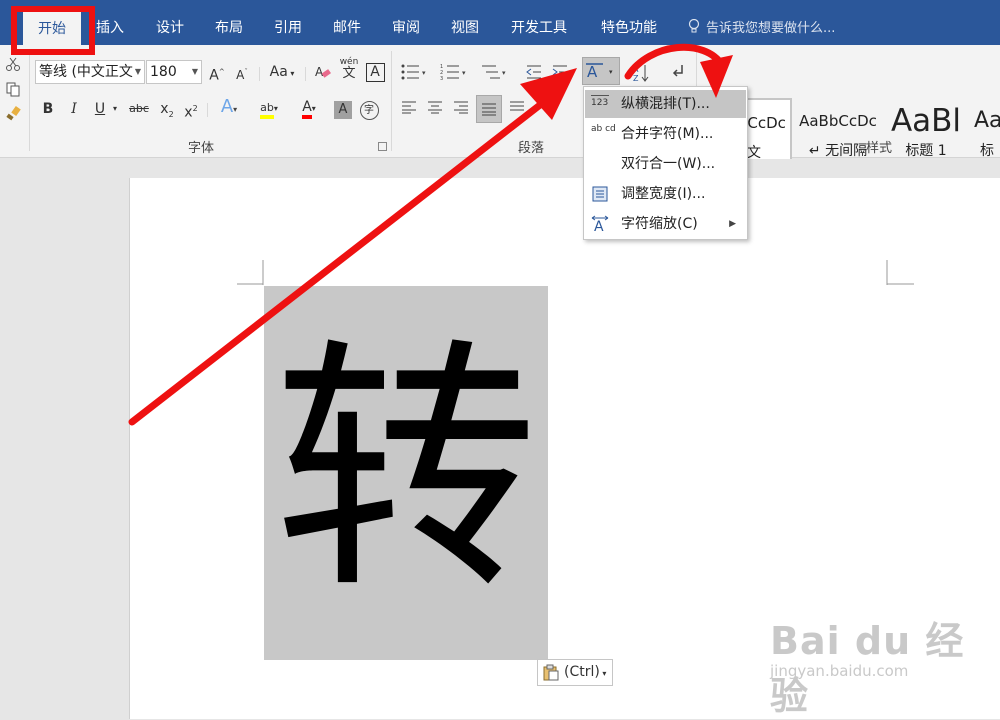  I want to click on numbering-button: 1 2 3 ▾, so click(455, 72).